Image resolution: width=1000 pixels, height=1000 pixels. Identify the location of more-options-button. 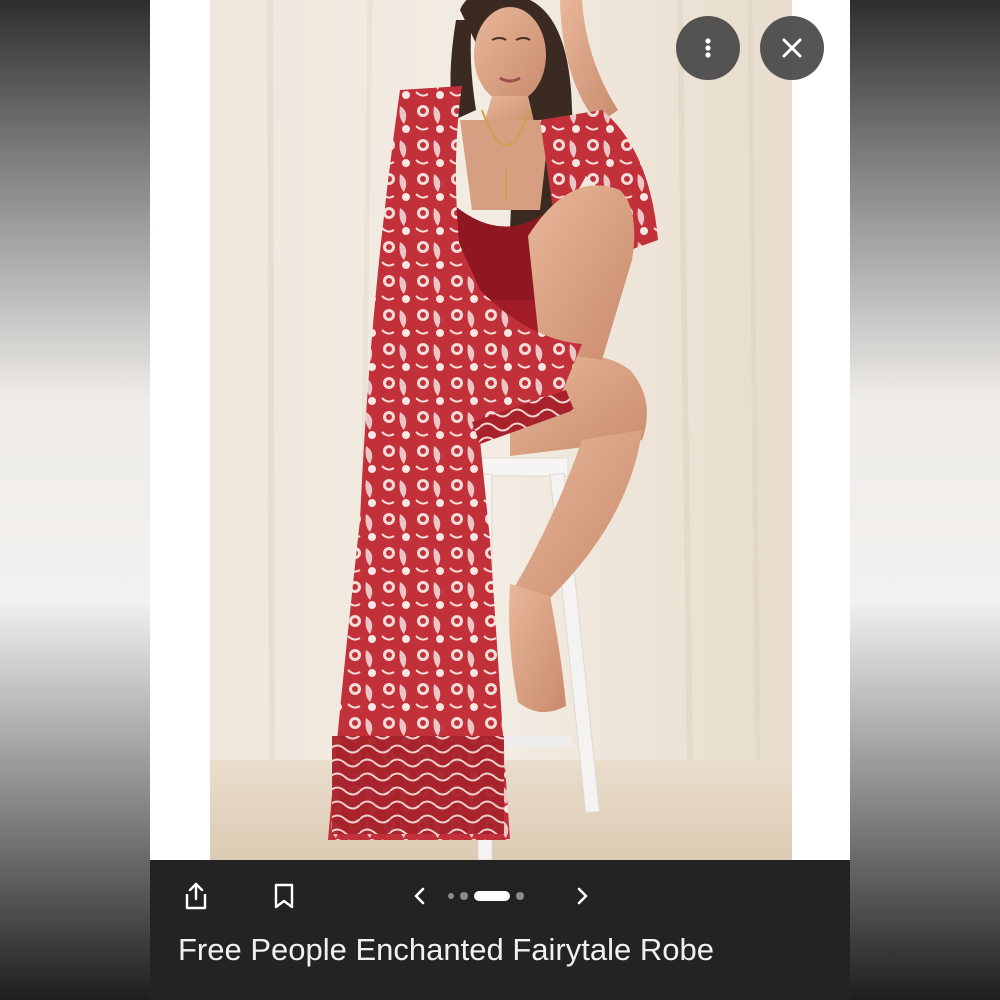
(708, 48).